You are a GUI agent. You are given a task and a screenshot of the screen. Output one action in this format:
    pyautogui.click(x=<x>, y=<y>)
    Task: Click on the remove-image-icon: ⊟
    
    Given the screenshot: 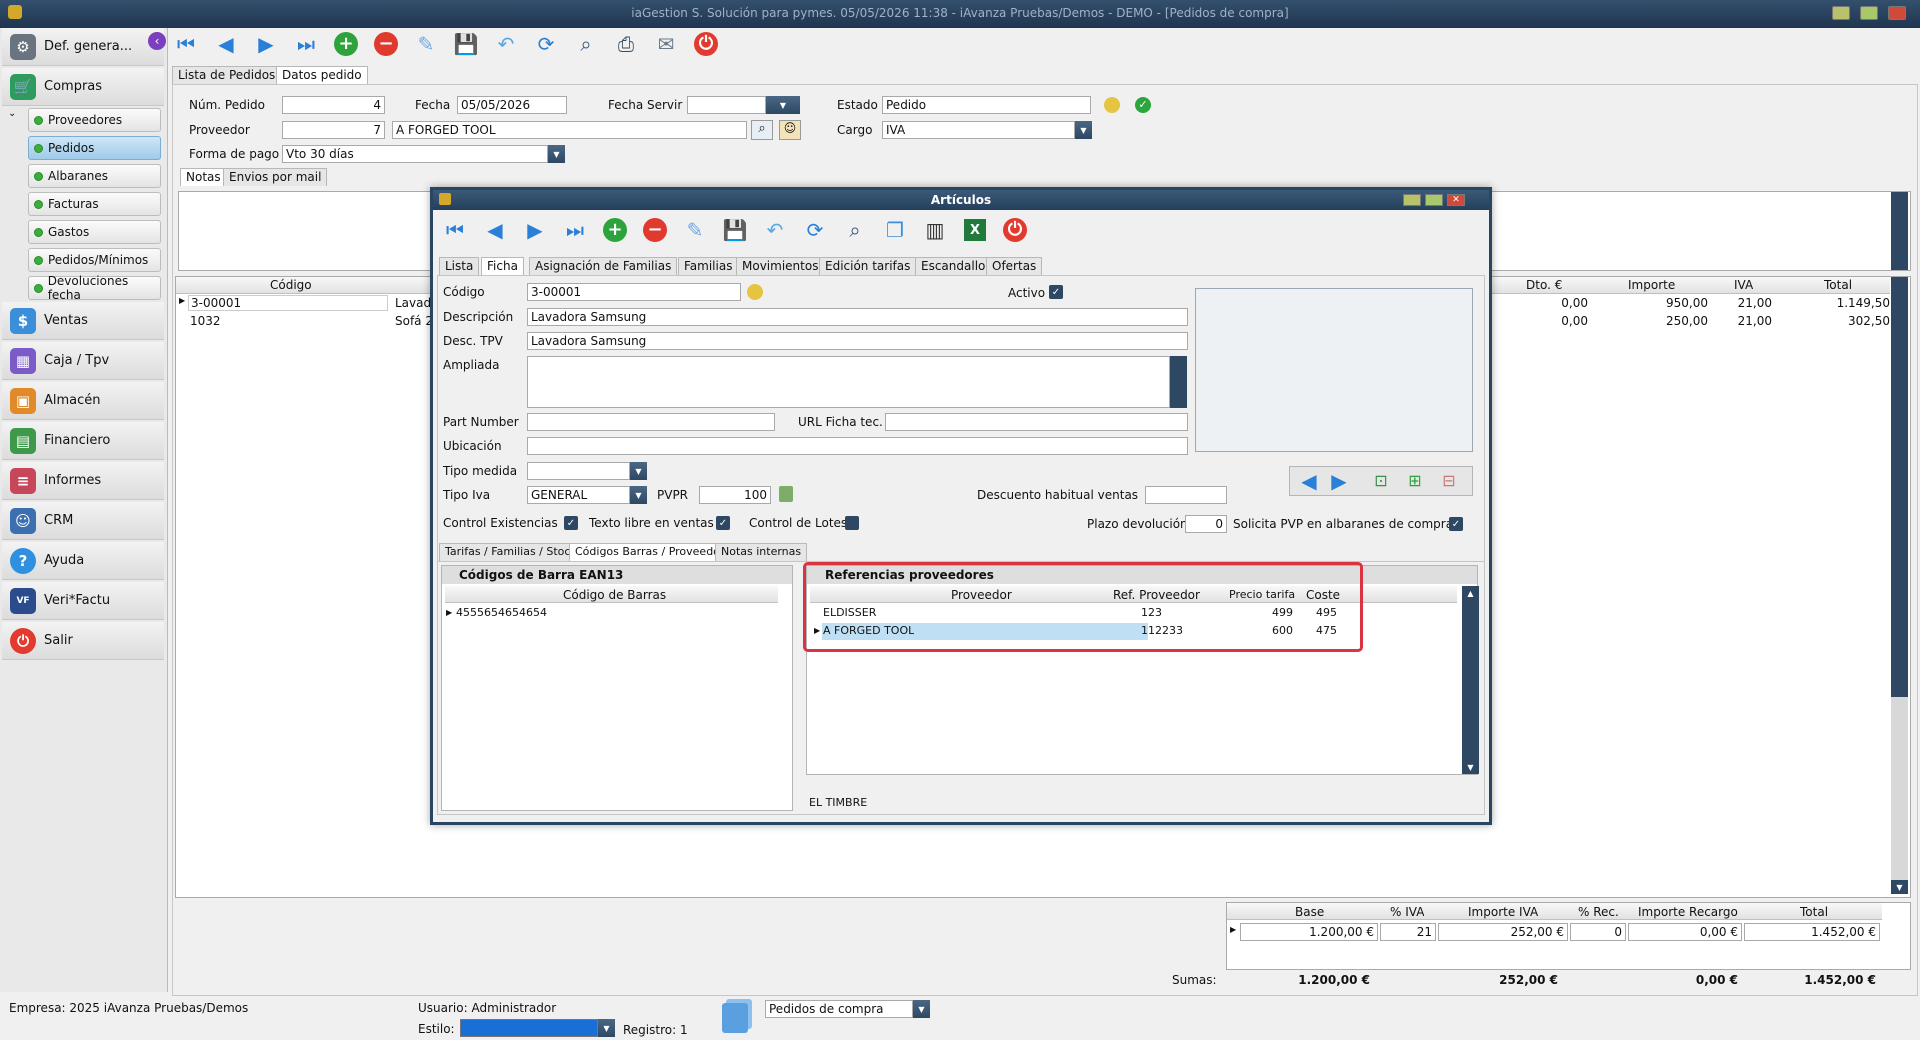 What is the action you would take?
    pyautogui.click(x=1449, y=481)
    